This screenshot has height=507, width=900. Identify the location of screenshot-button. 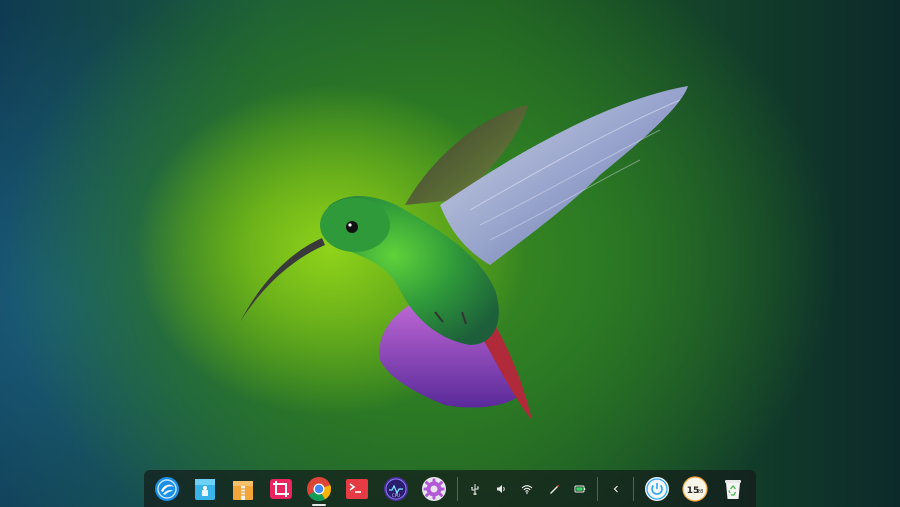
(281, 488).